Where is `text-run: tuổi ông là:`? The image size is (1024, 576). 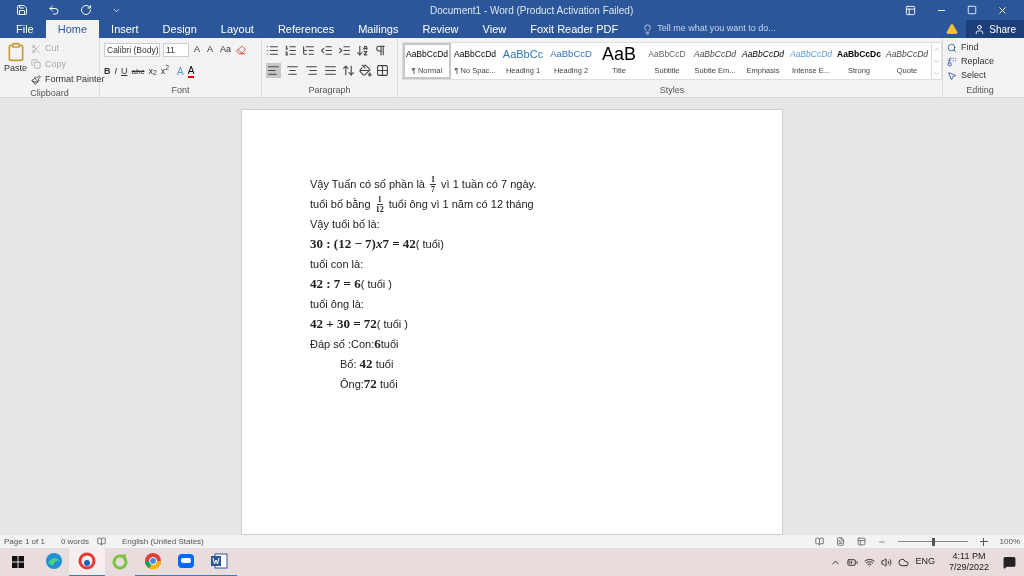
text-run: tuổi ông là: is located at coordinates (337, 304).